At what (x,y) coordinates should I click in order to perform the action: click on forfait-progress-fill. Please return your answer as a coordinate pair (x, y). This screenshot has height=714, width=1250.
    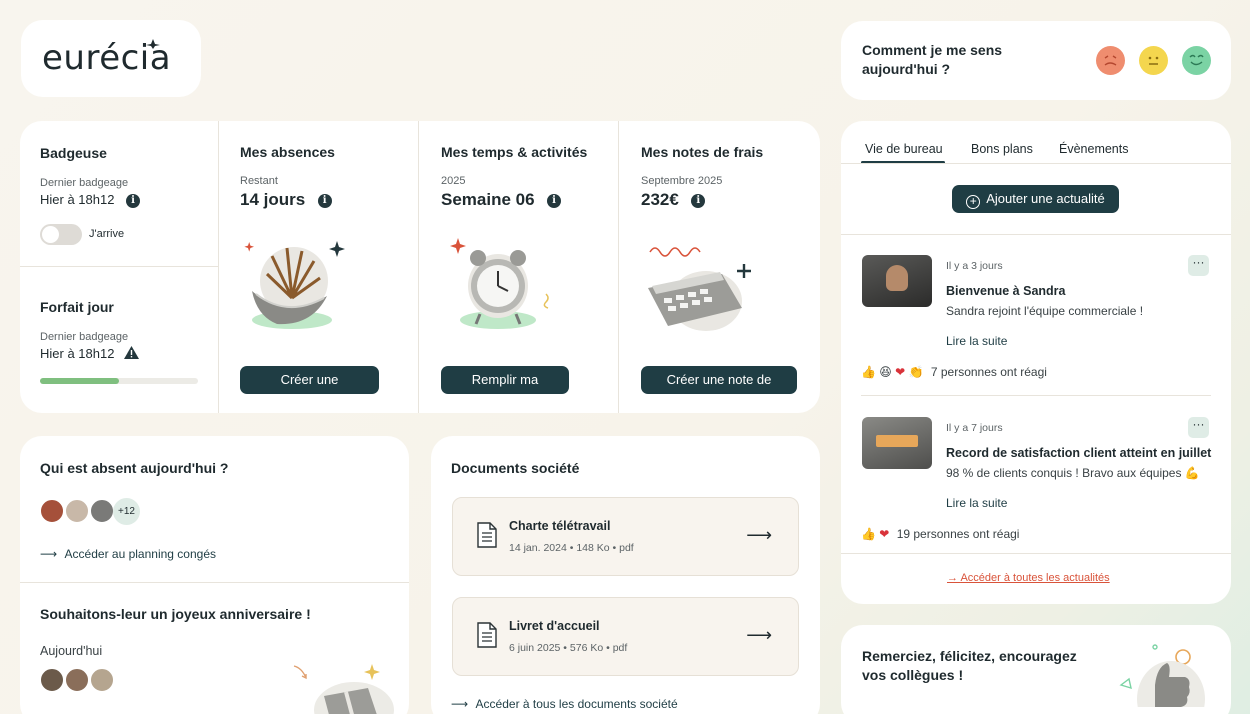
    Looking at the image, I should click on (79, 381).